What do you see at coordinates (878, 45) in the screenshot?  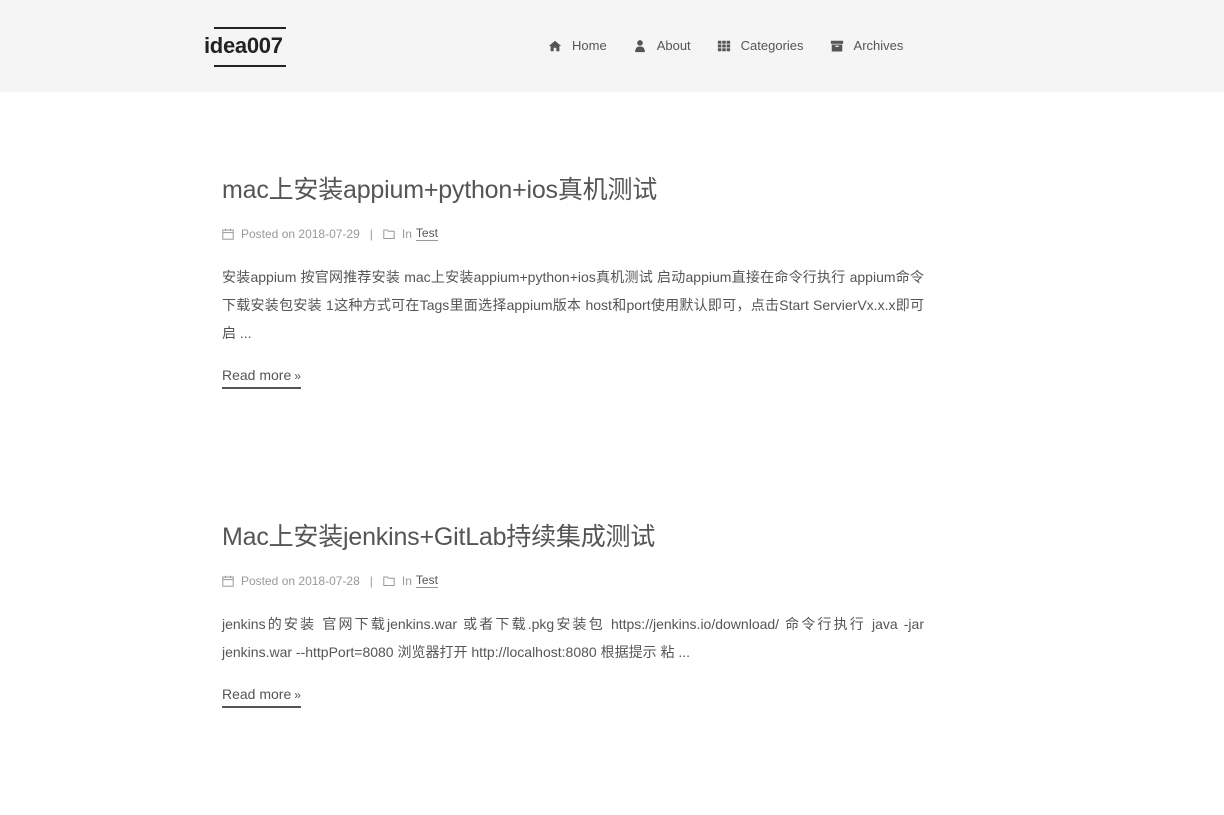 I see `nav-item-label: Archives` at bounding box center [878, 45].